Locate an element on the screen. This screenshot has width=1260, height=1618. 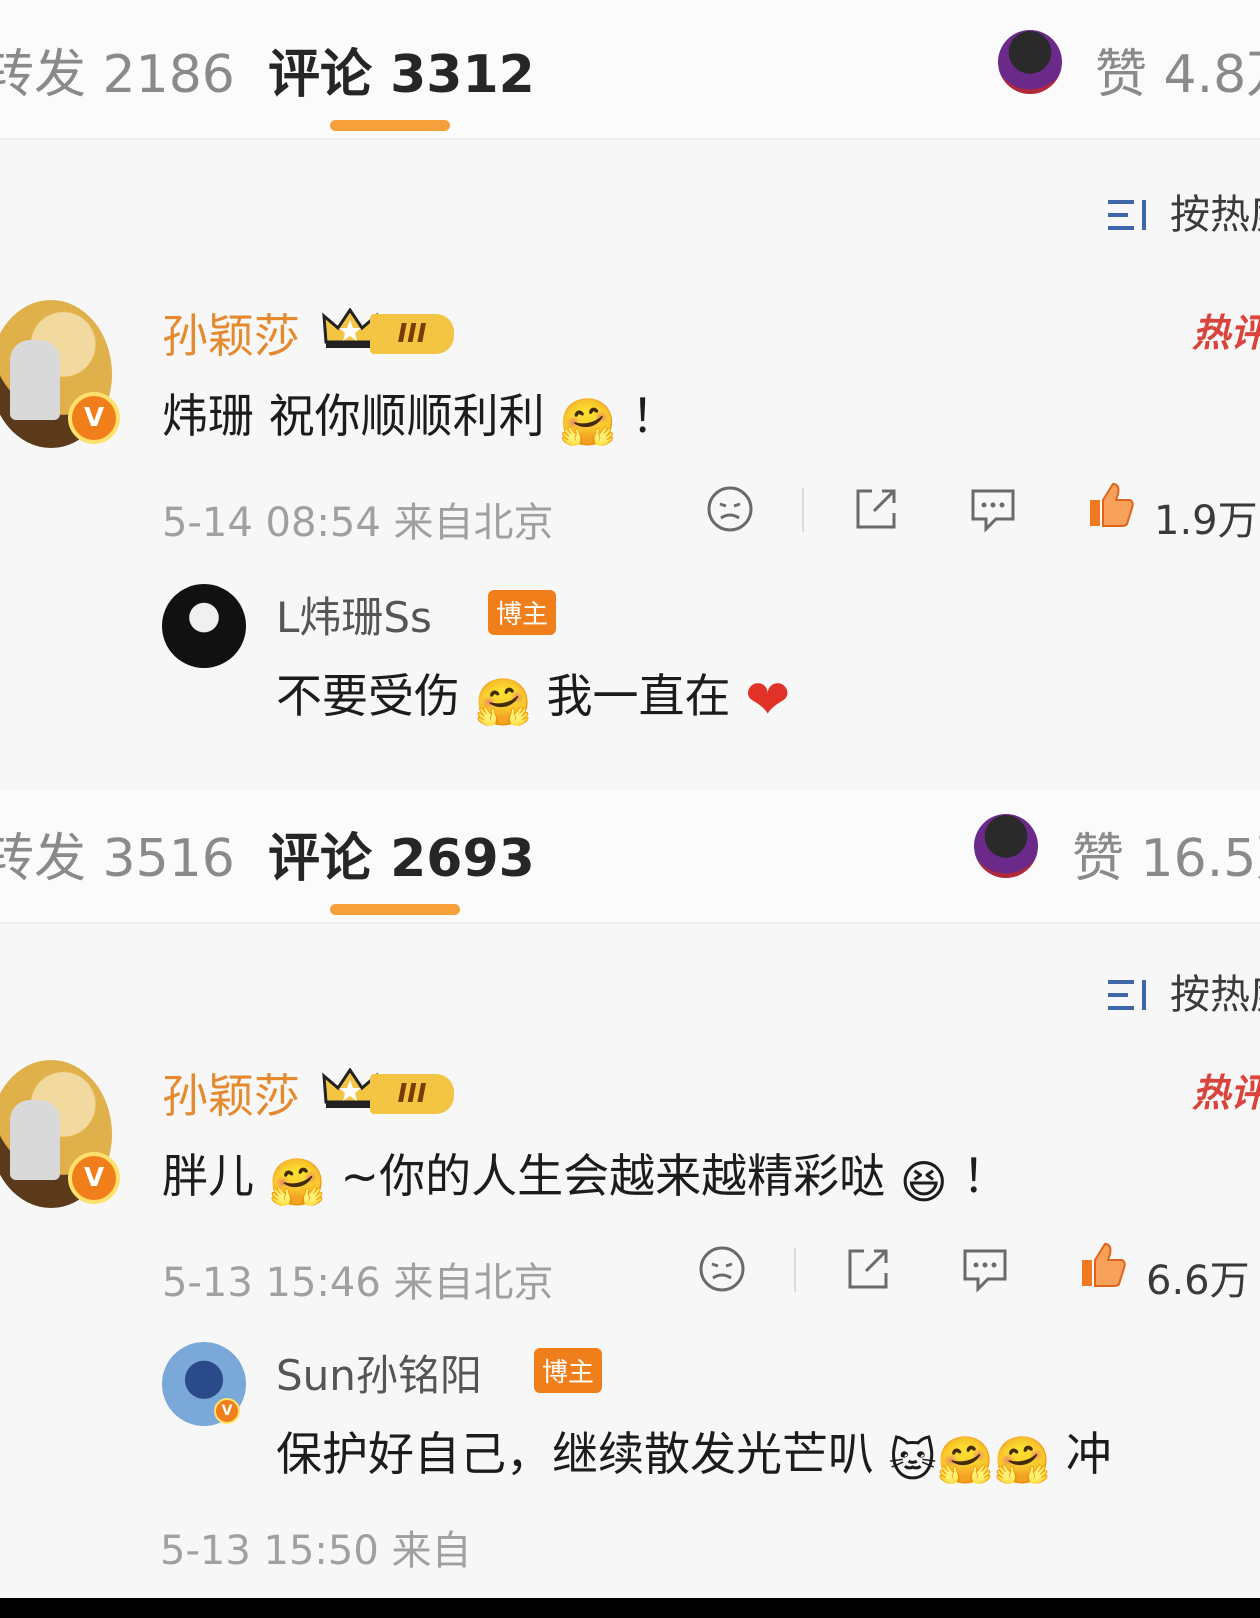
comment-text-b: ~你的人生会越来越精彩哒 is located at coordinates (613, 1176).